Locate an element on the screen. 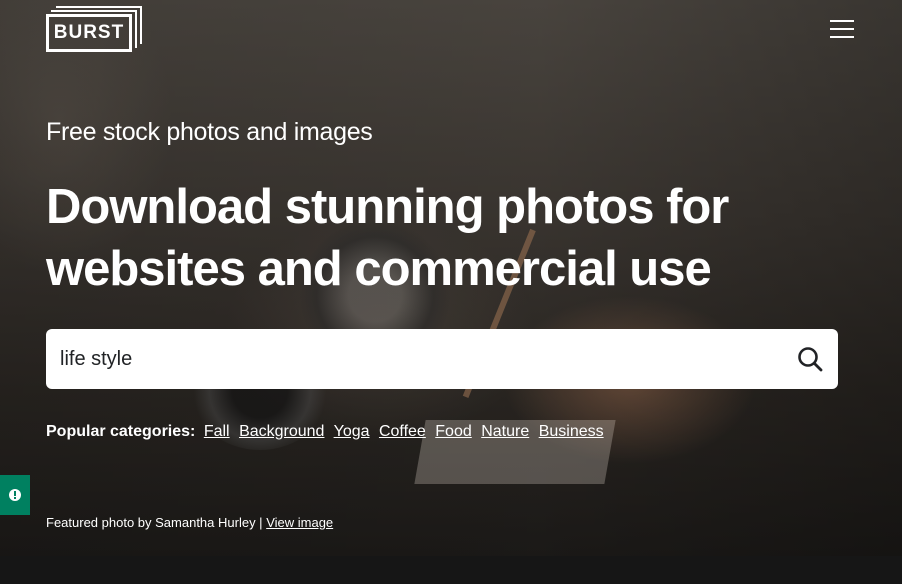 The height and width of the screenshot is (584, 902). hamburger-menu-icon is located at coordinates (842, 30).